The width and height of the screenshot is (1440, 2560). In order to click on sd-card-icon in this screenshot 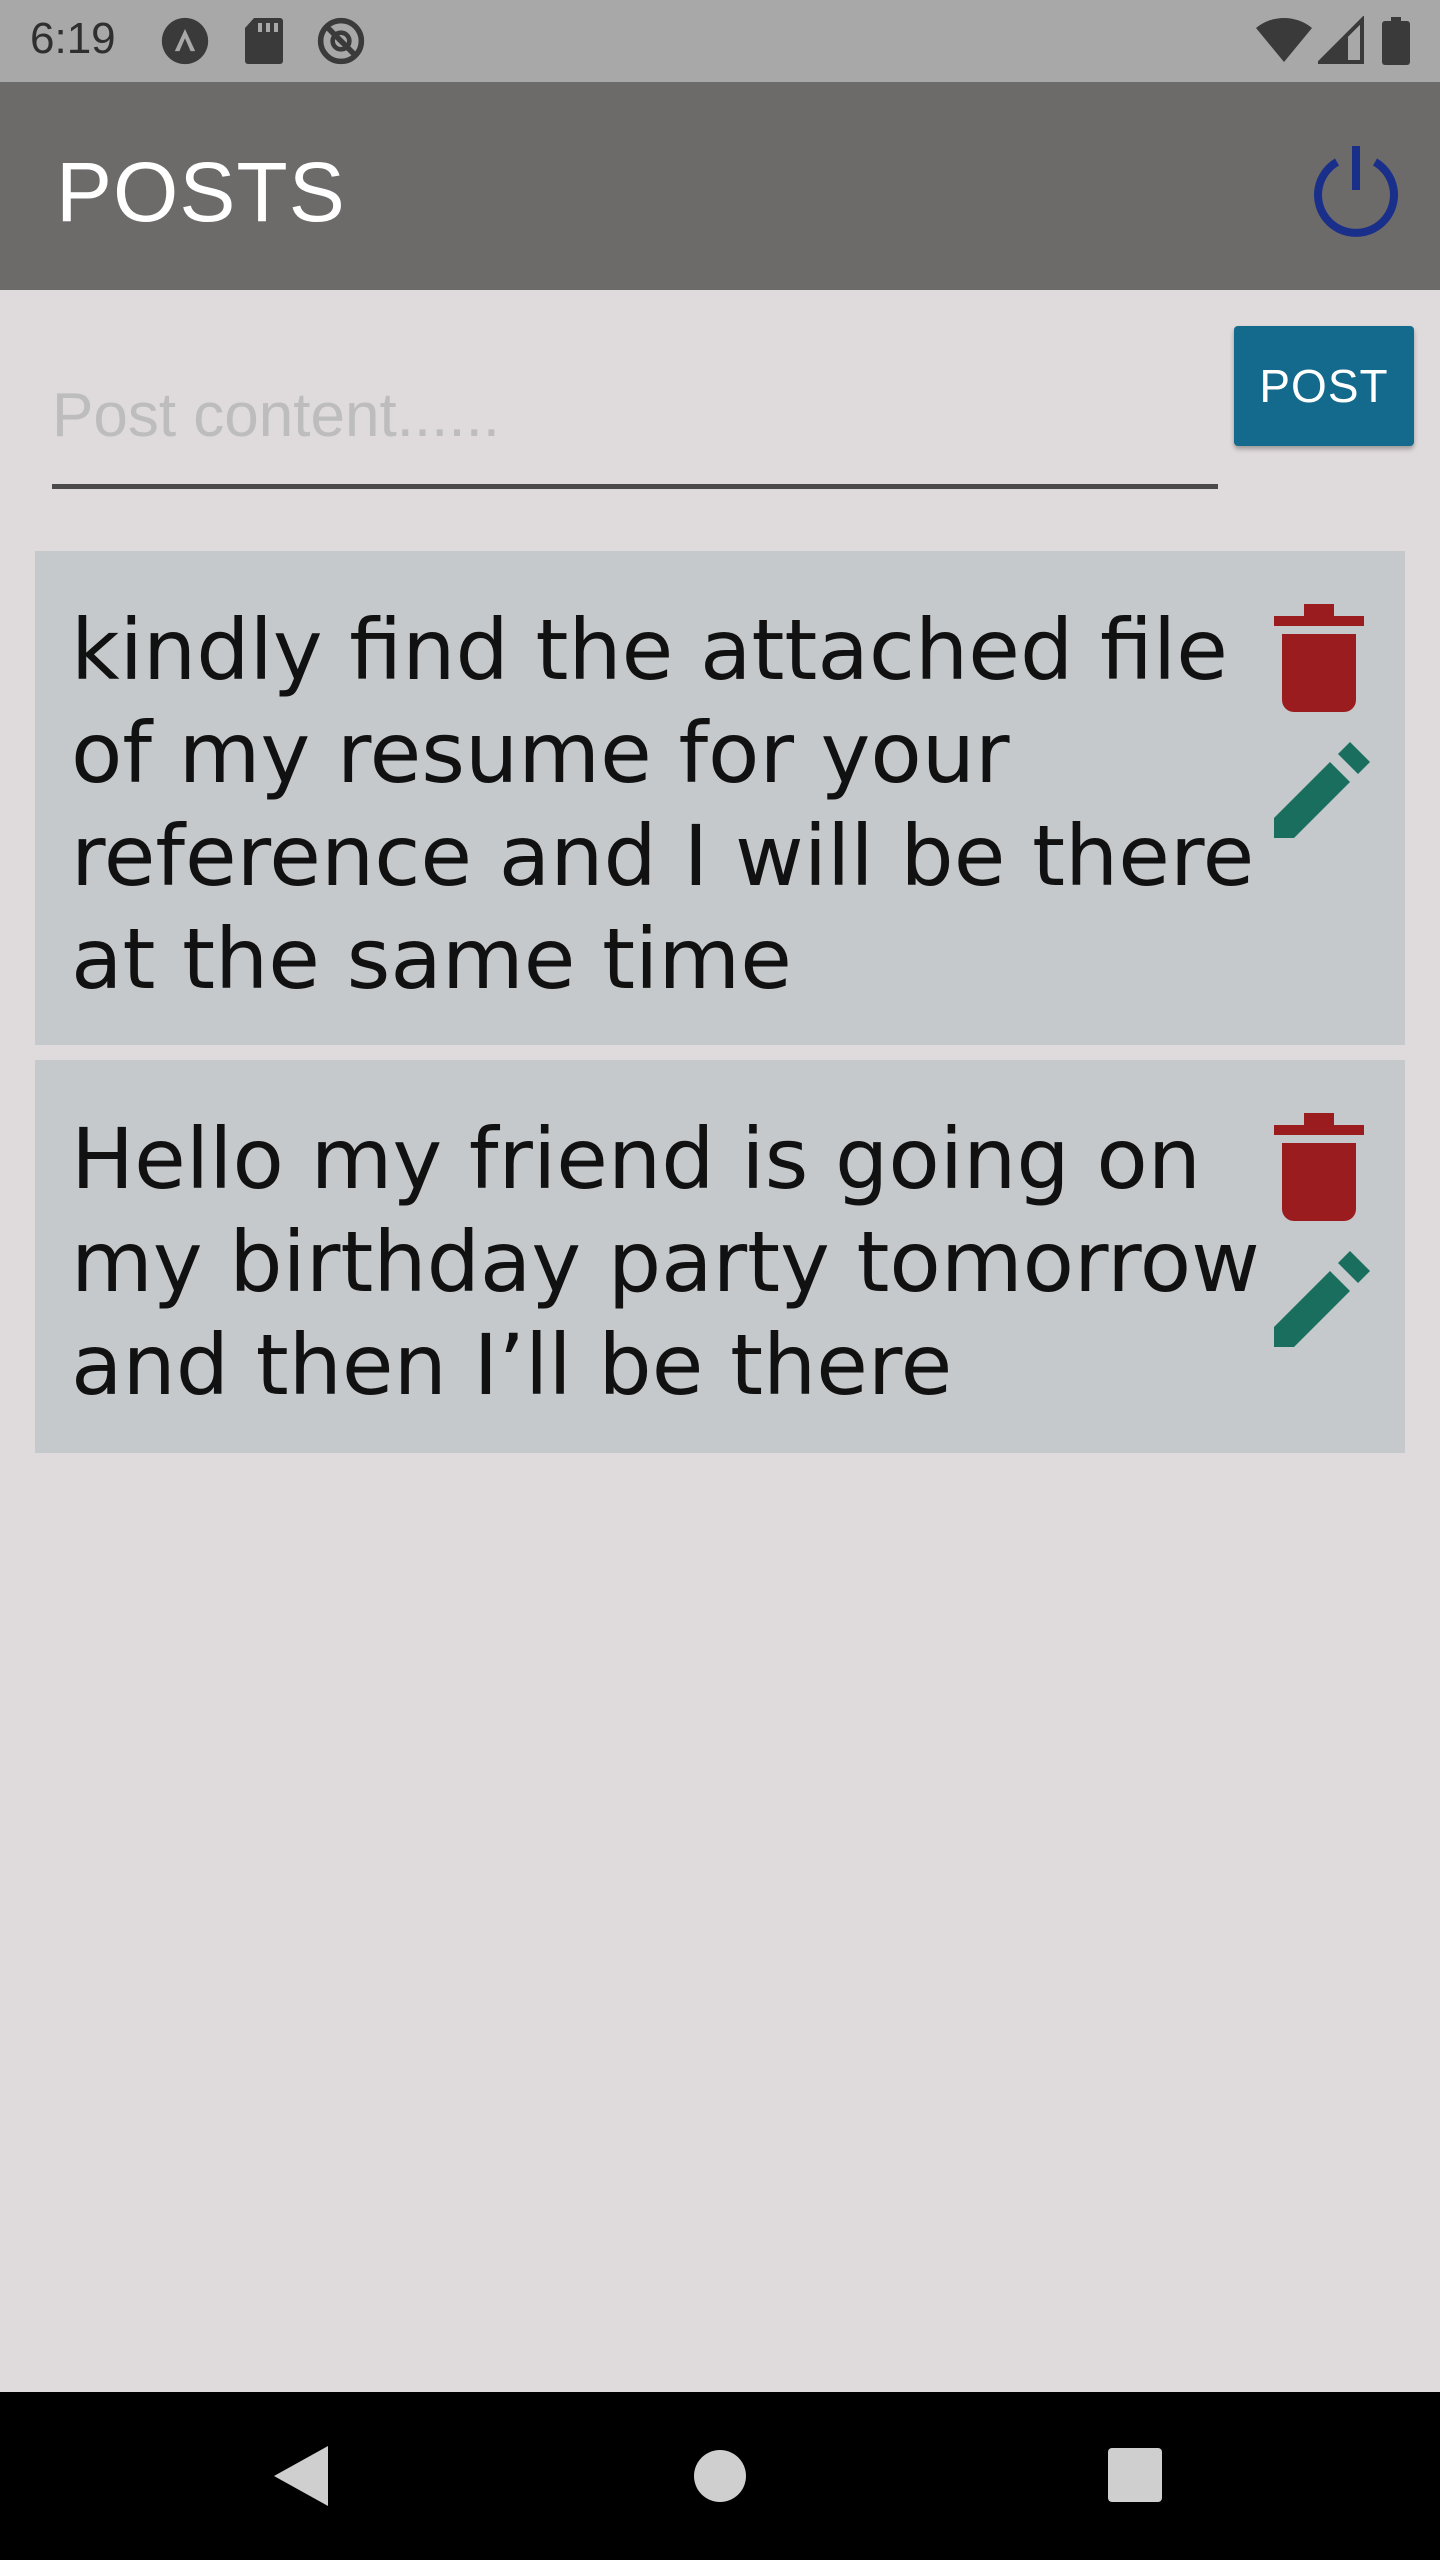, I will do `click(264, 41)`.